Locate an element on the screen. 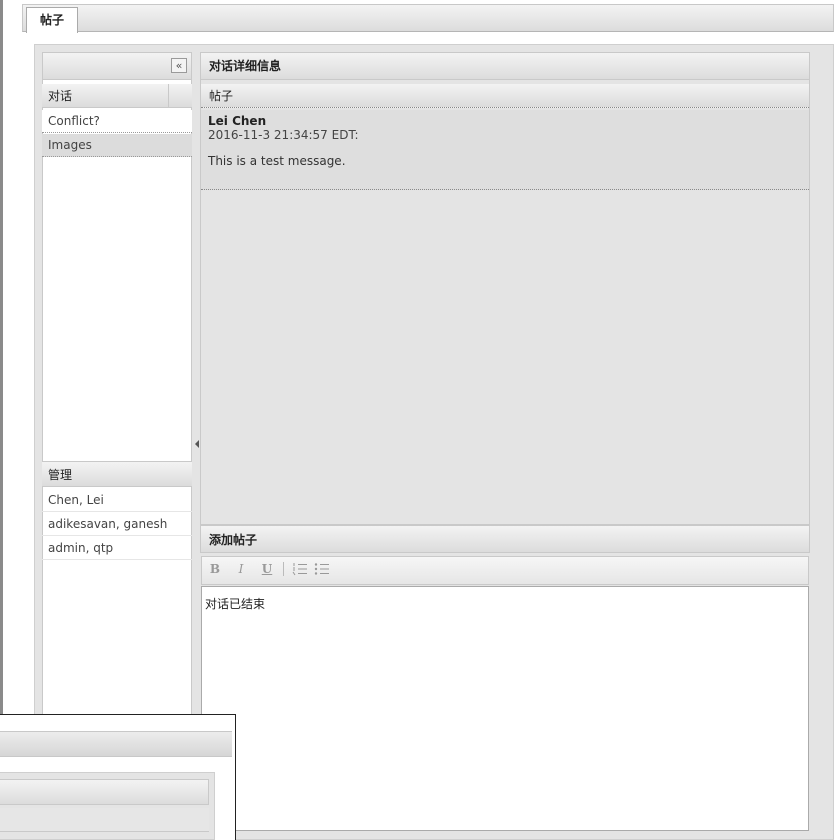 The image size is (839, 840). admin-list-item: admin, qtp is located at coordinates (117, 548).